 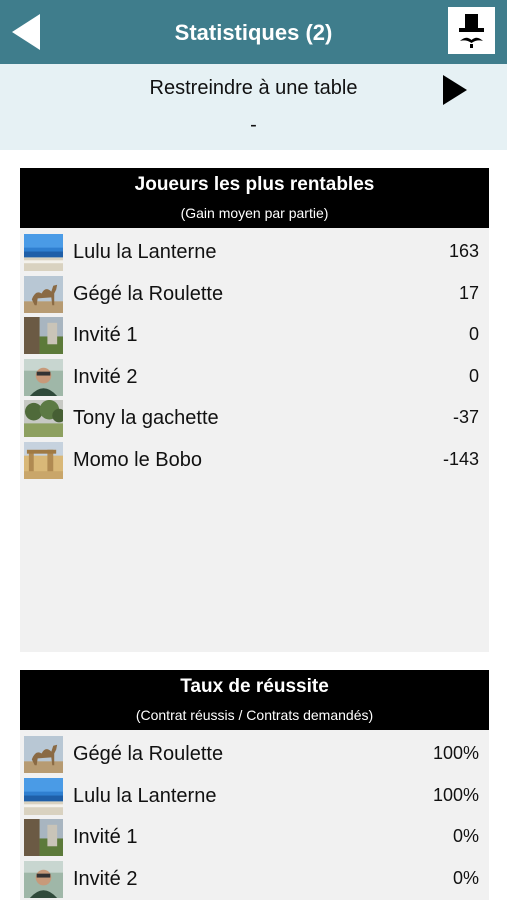 I want to click on navigation-bar: Statistiques (2), so click(x=253, y=32).